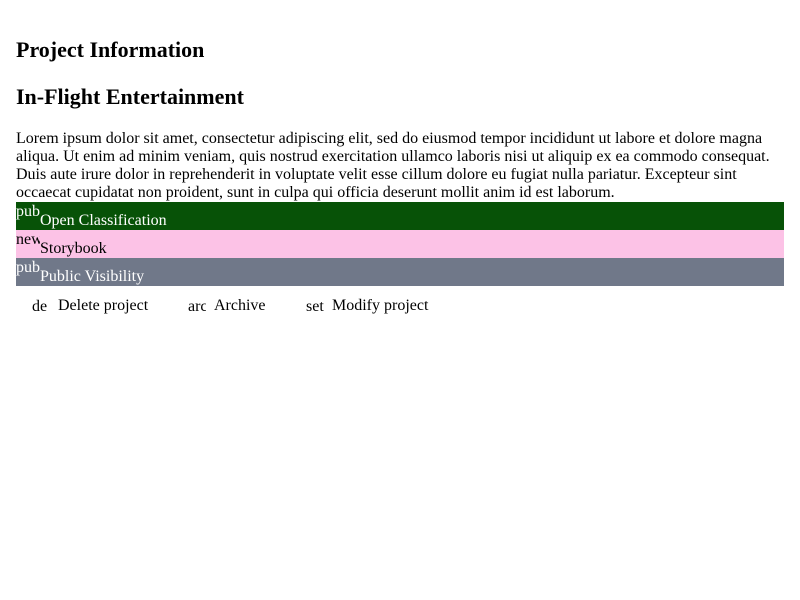 The height and width of the screenshot is (600, 800). What do you see at coordinates (130, 96) in the screenshot?
I see `project-title: In-Flight Entertainment` at bounding box center [130, 96].